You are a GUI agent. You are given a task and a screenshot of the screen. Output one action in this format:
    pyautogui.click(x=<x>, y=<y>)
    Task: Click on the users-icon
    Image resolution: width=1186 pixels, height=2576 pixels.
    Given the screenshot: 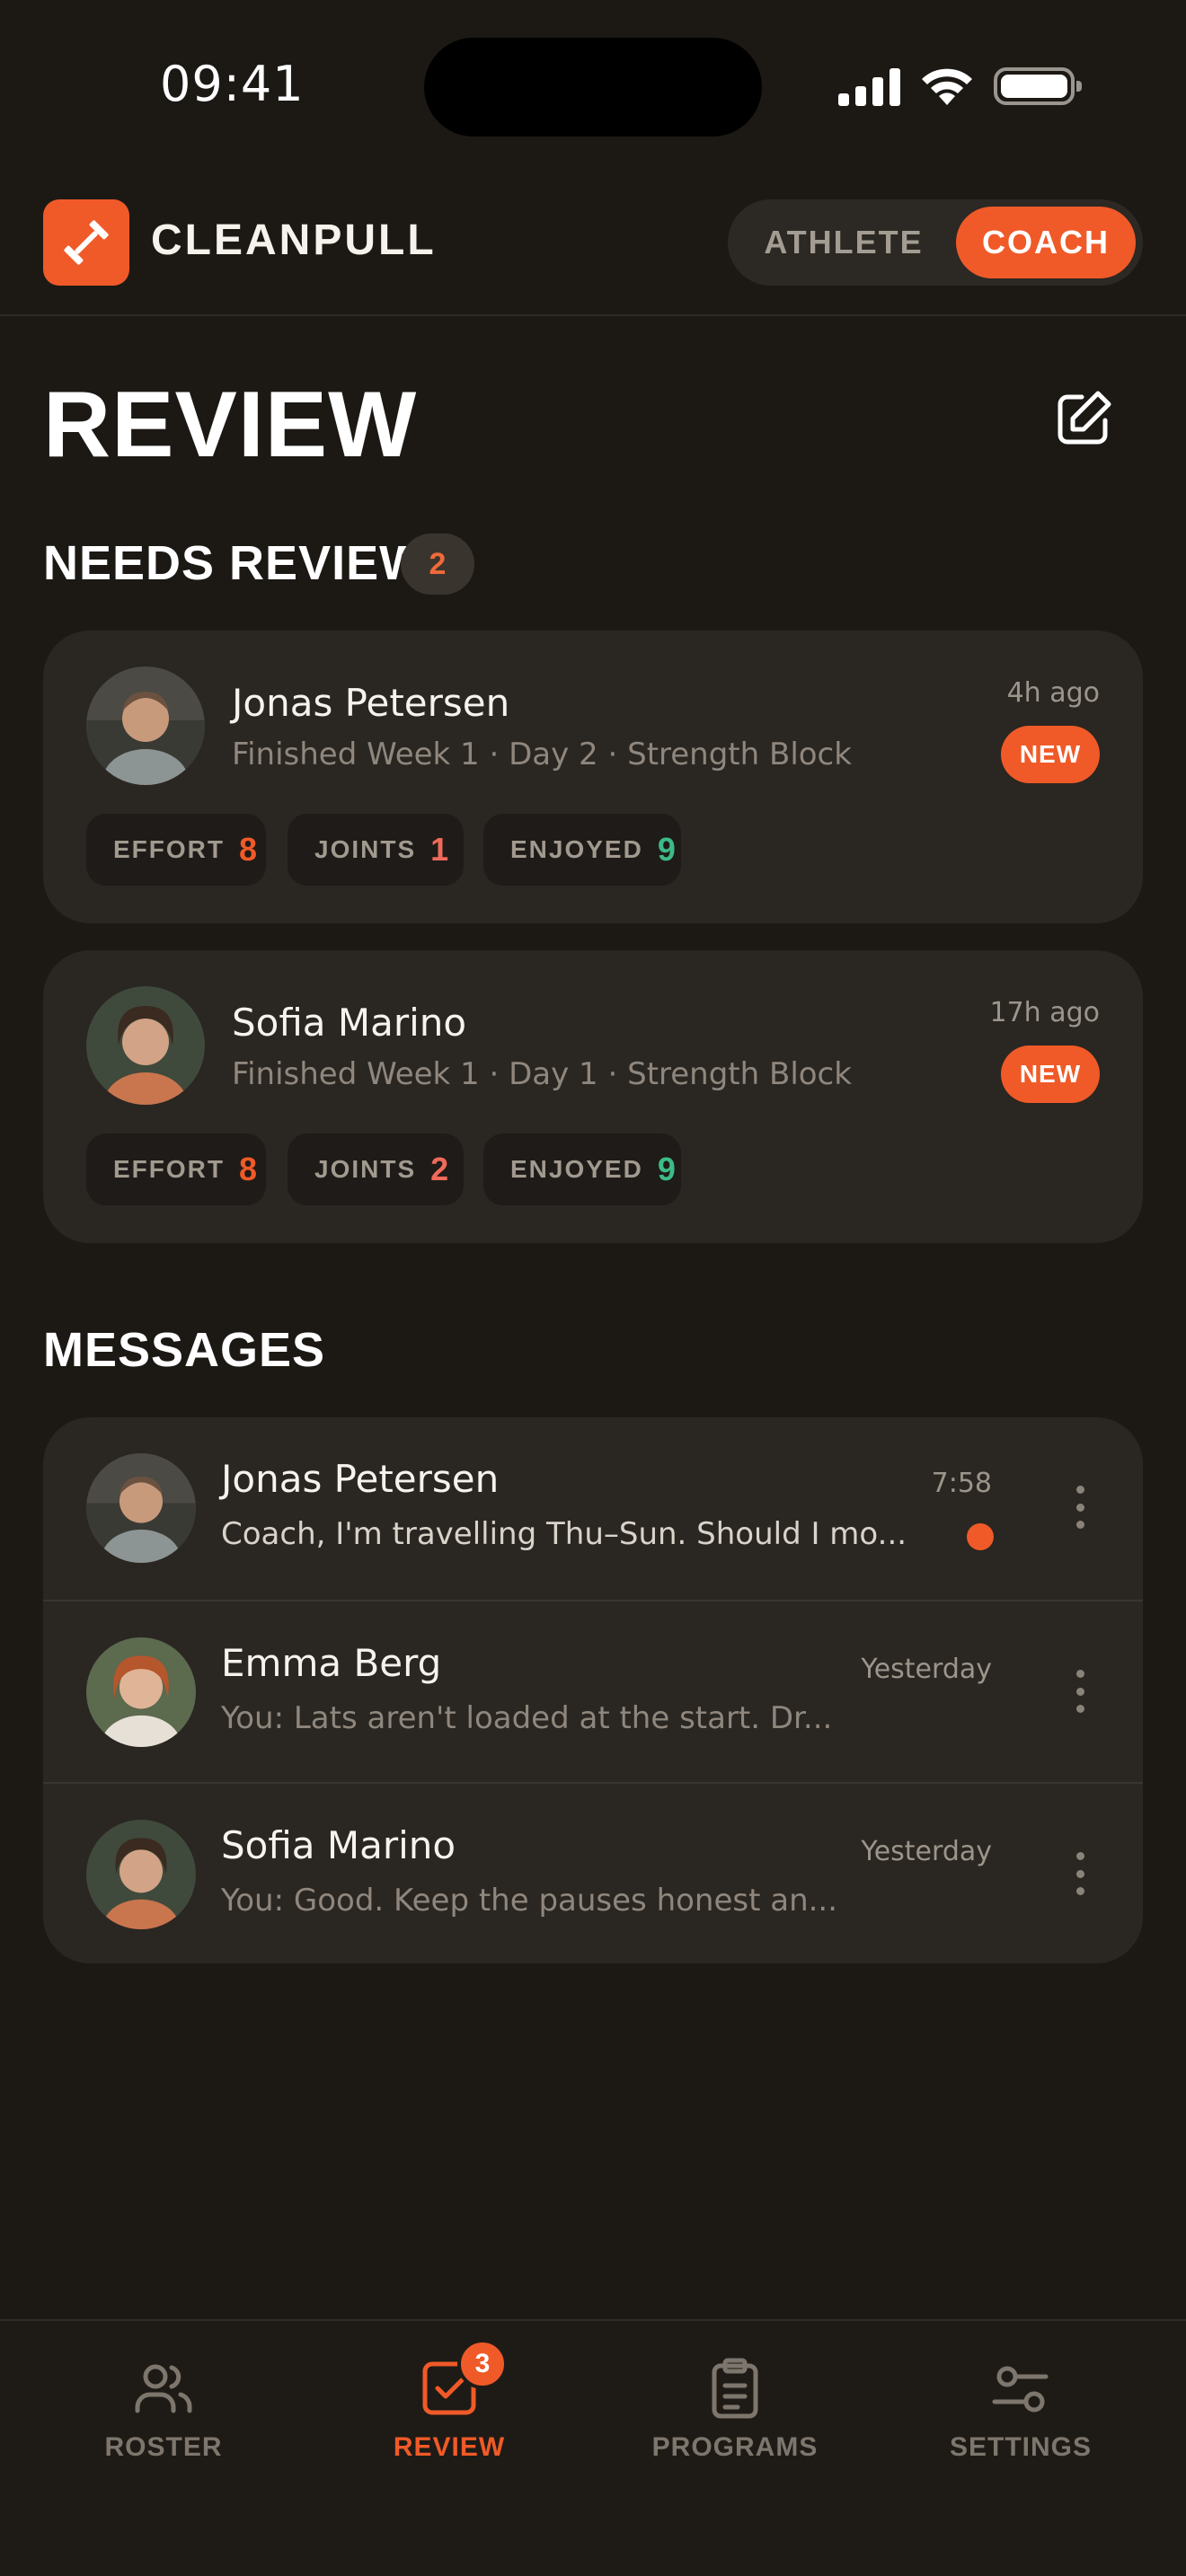 What is the action you would take?
    pyautogui.click(x=163, y=2388)
    